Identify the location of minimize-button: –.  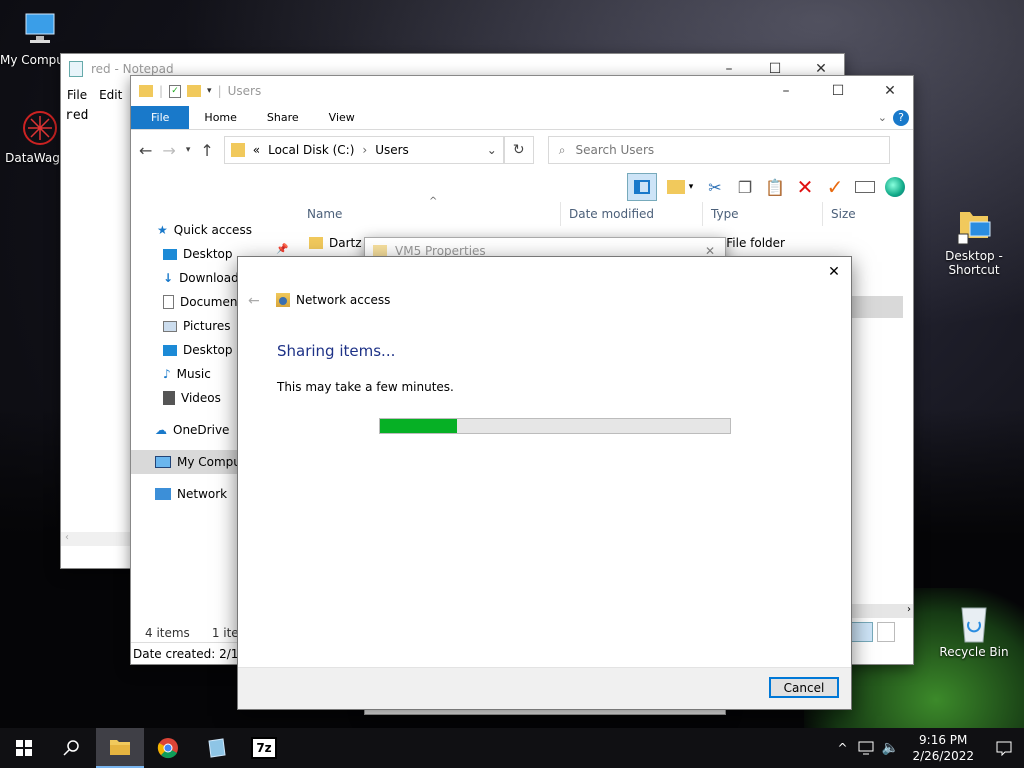
(786, 91).